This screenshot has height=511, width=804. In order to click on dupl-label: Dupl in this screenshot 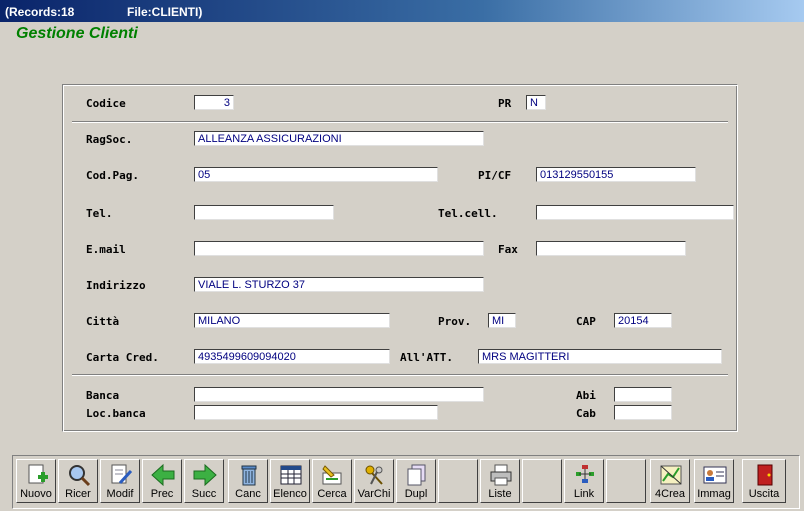, I will do `click(416, 494)`.